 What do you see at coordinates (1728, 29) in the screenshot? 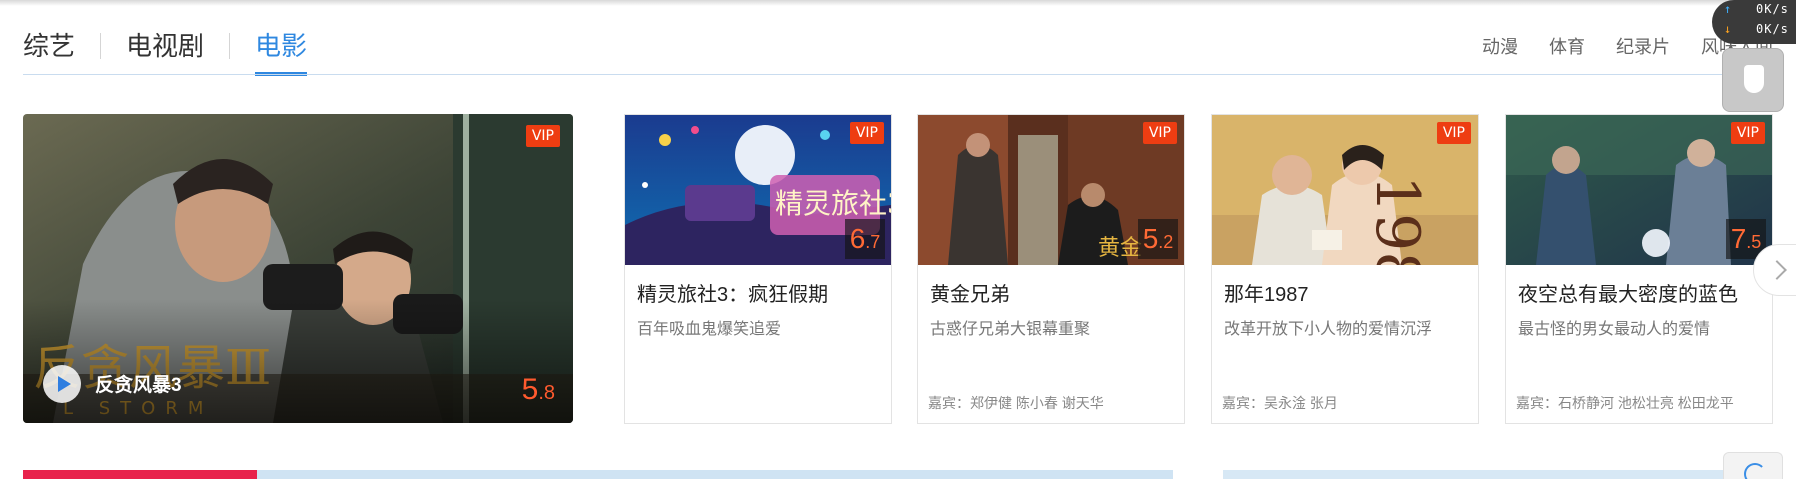
I see `download-arrow-icon: ↓` at bounding box center [1728, 29].